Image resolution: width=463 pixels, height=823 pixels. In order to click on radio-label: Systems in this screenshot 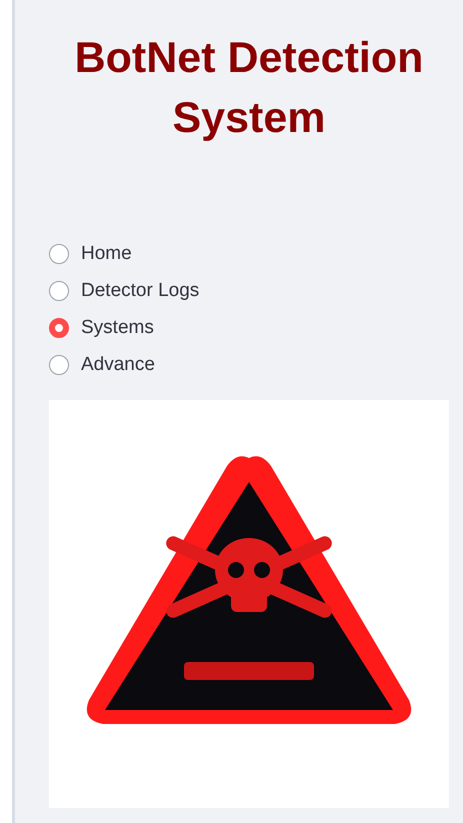, I will do `click(117, 327)`.